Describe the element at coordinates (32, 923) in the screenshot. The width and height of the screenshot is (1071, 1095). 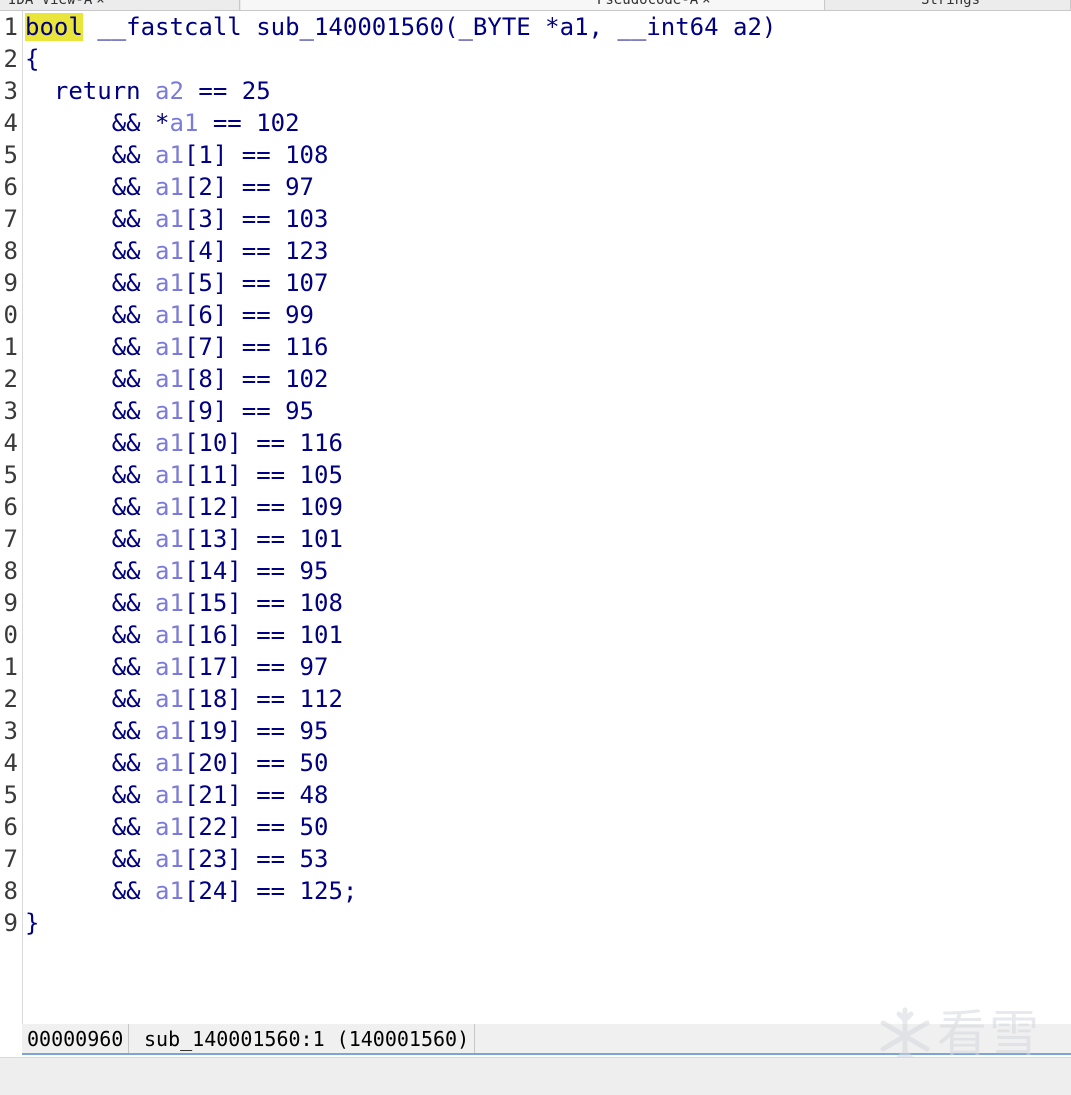
I see `code-line-close-brace: }` at that location.